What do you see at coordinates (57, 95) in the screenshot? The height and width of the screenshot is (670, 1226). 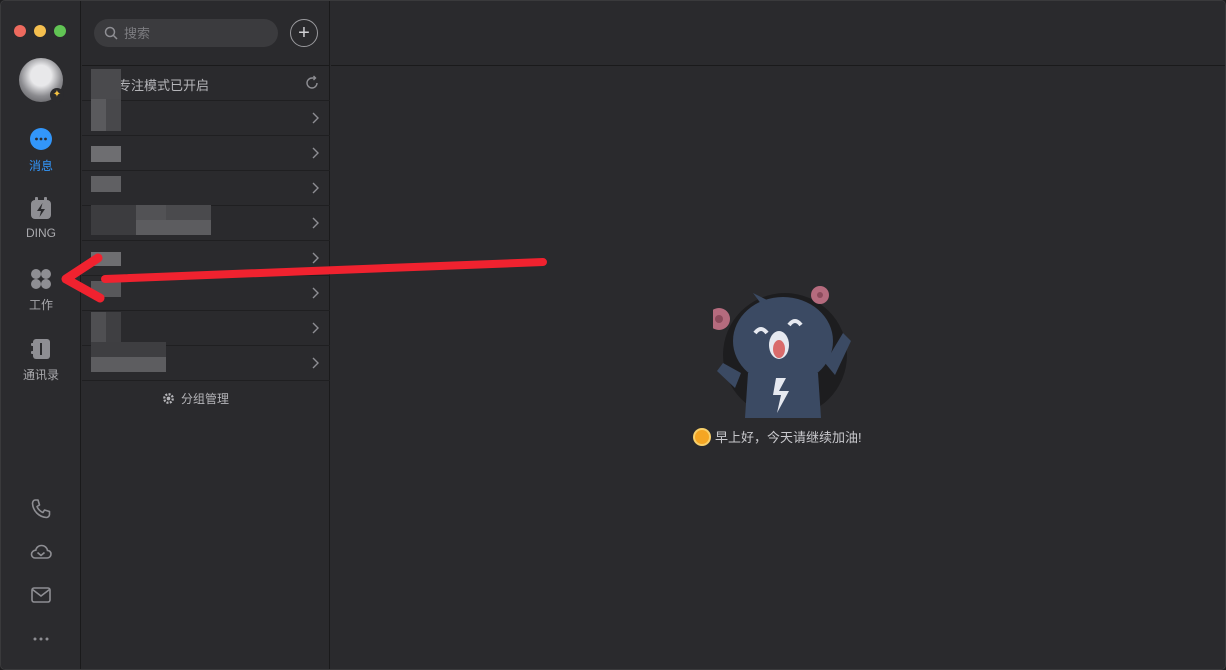 I see `avatar-status-icon: ✦` at bounding box center [57, 95].